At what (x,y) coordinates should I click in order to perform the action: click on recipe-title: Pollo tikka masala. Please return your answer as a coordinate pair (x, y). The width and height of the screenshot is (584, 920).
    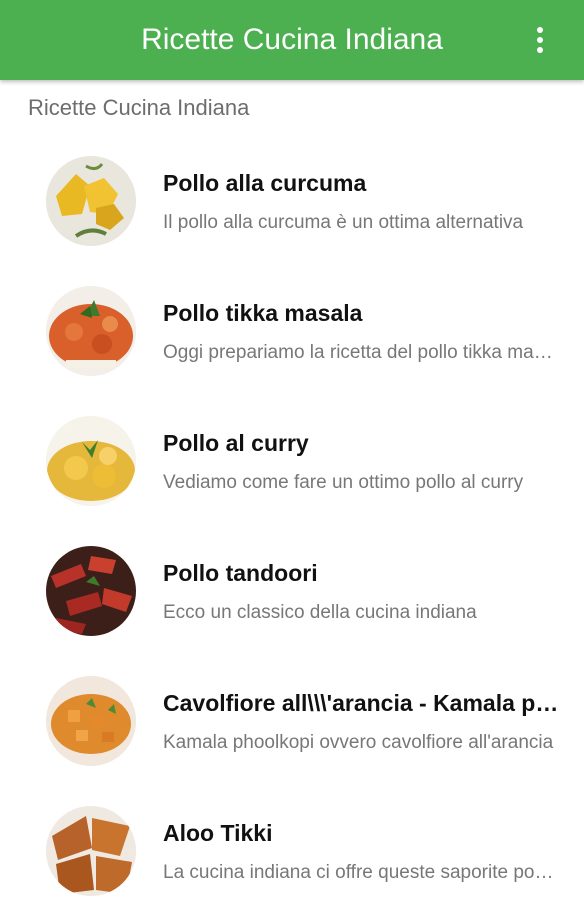
    Looking at the image, I should click on (263, 313).